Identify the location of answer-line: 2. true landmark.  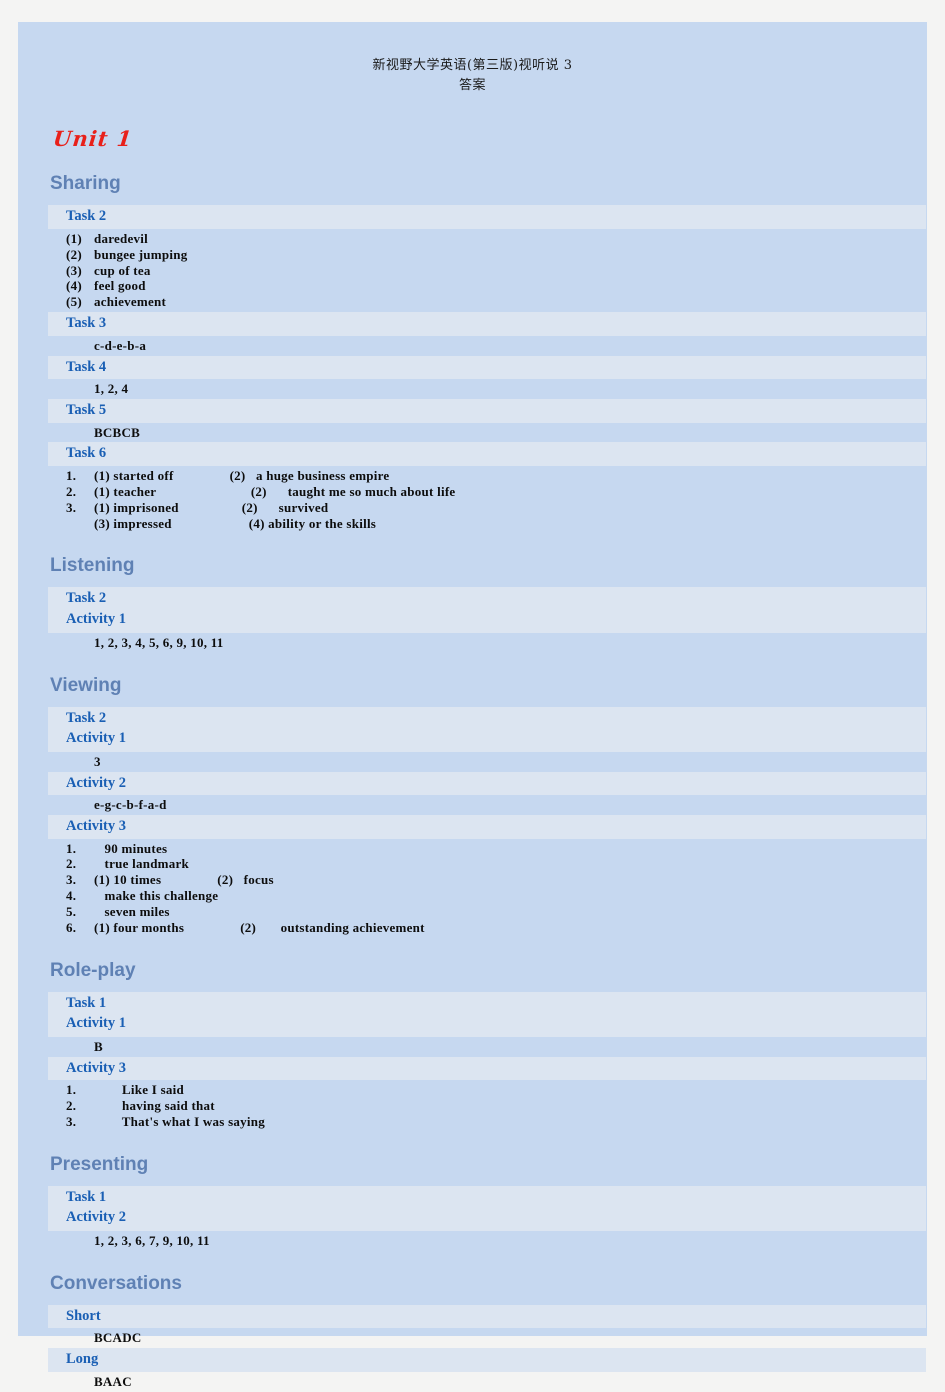
(496, 864).